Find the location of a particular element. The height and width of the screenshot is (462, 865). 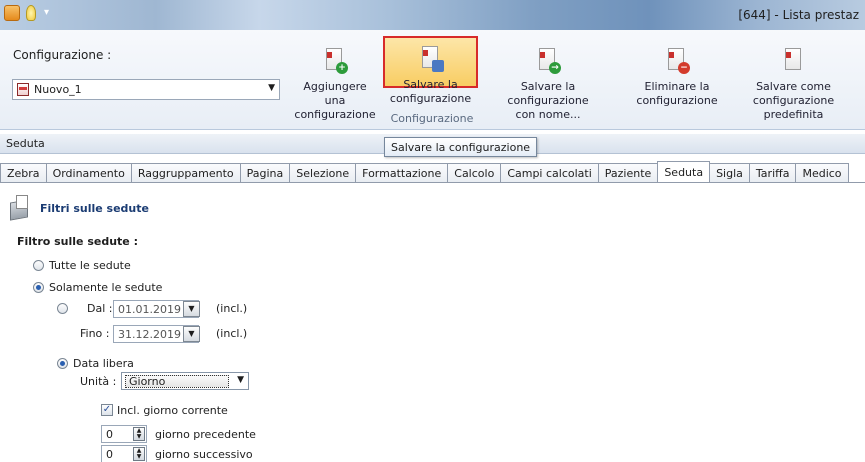

filter-title: Filtro sulle sedute : is located at coordinates (77, 241).